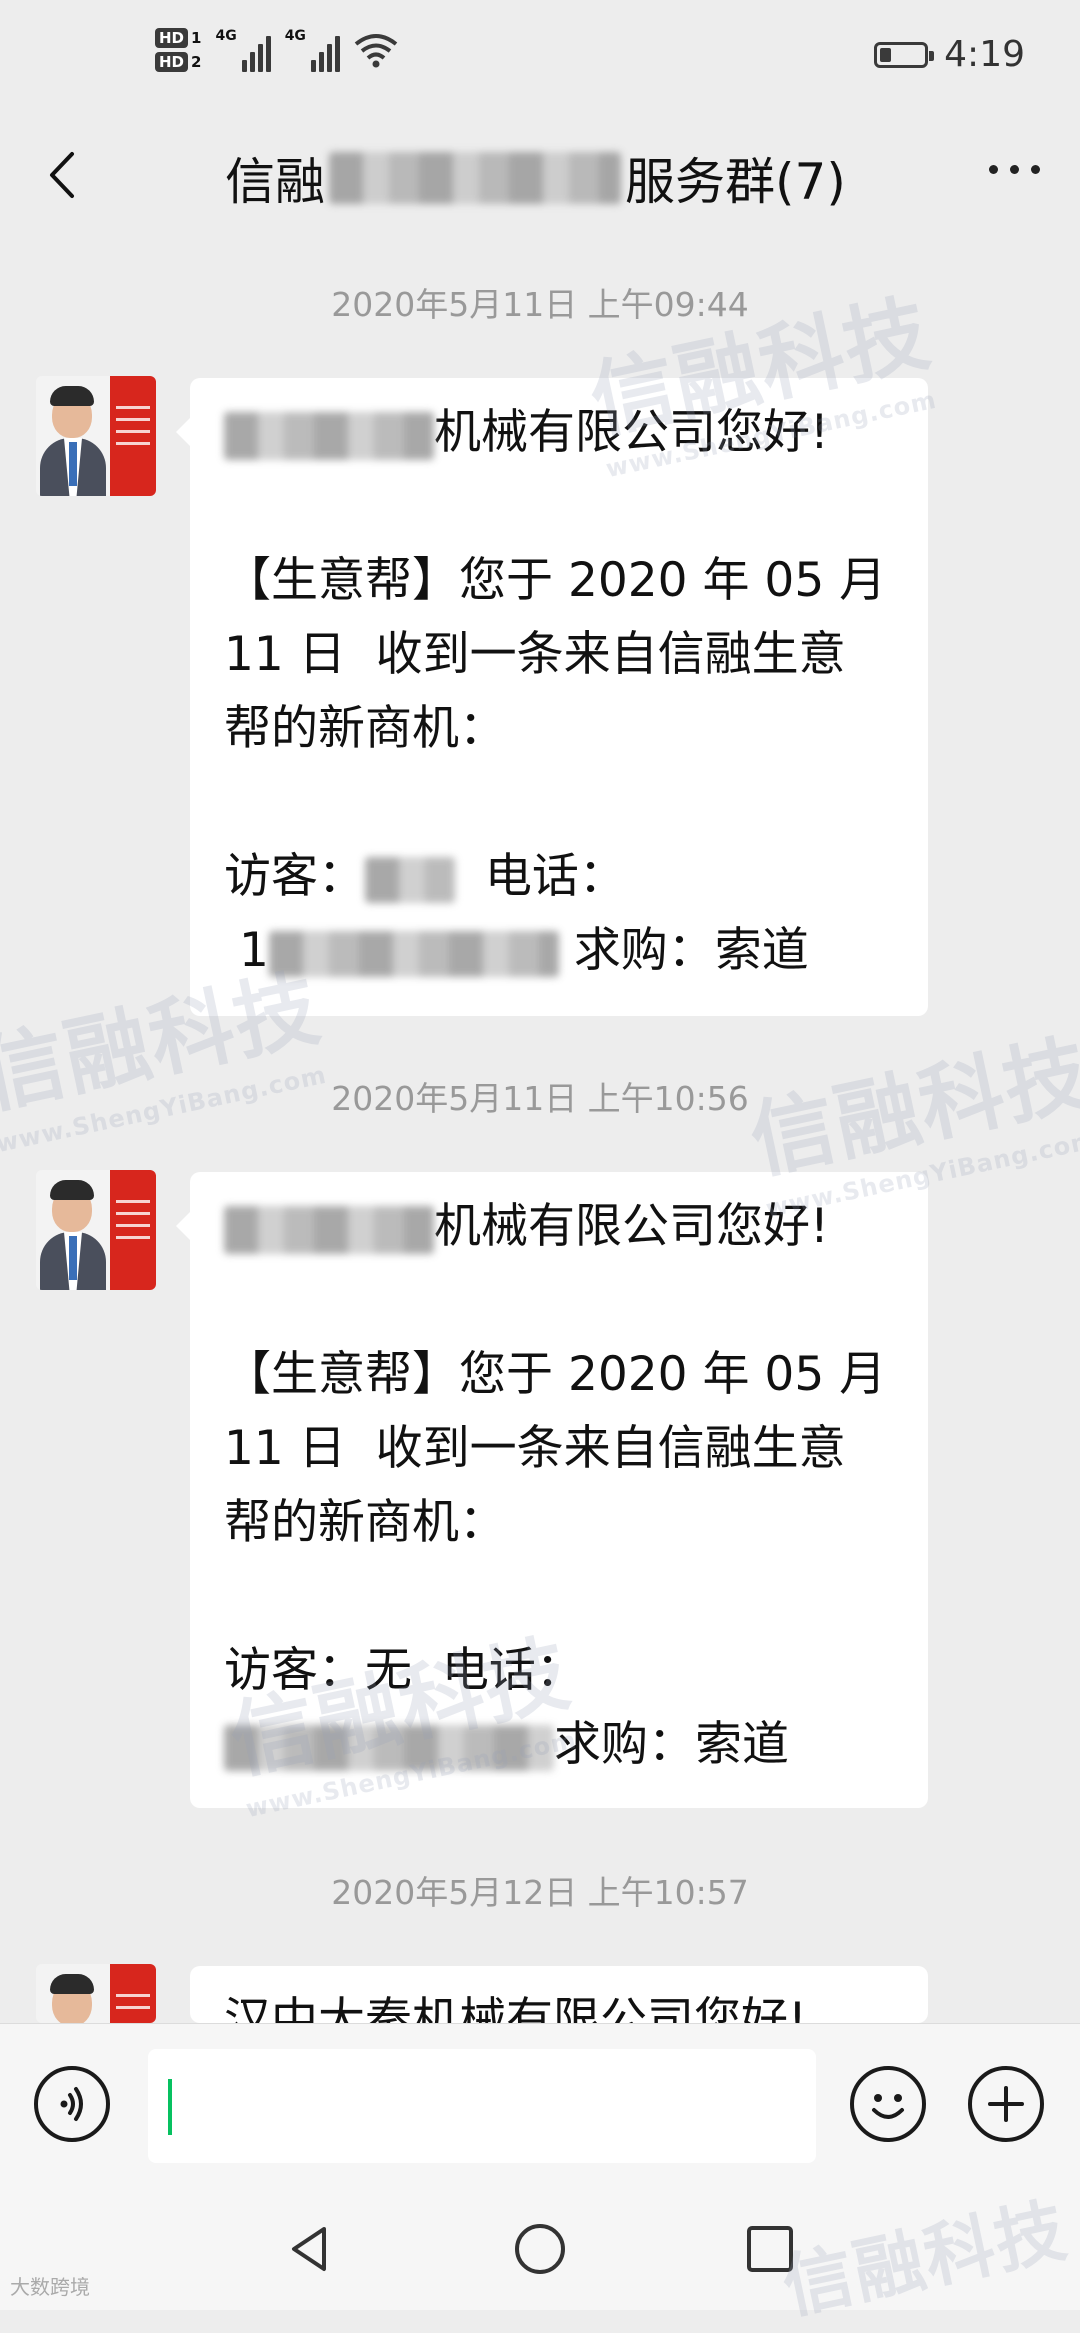 Image resolution: width=1080 pixels, height=2333 pixels. I want to click on message-input, so click(482, 2106).